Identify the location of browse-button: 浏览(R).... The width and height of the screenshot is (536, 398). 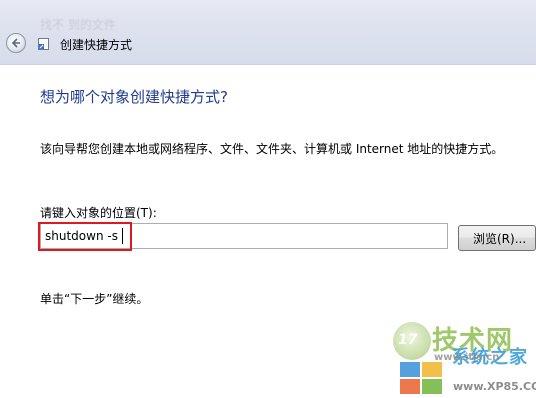
(497, 238).